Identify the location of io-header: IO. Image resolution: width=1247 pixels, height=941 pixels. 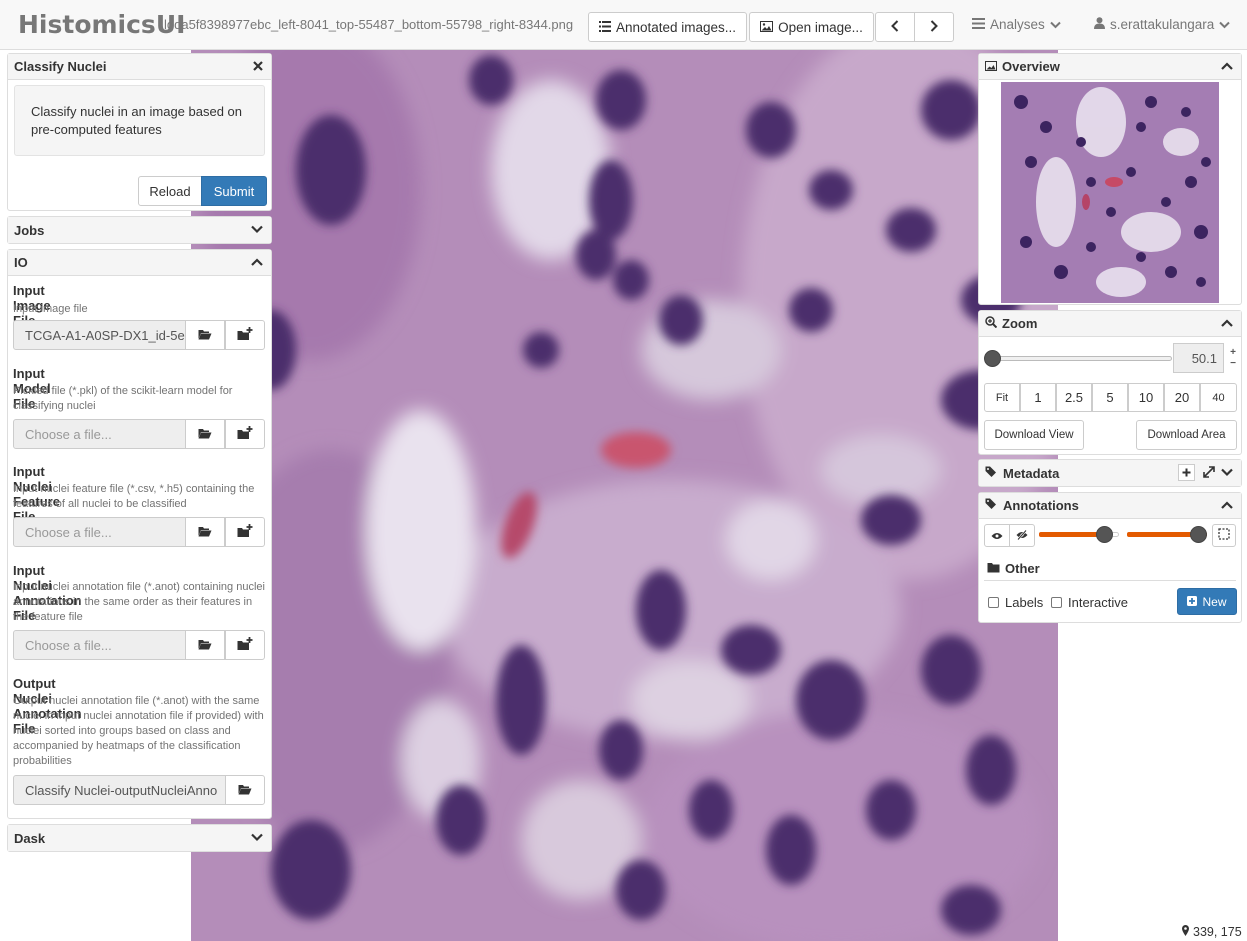
(139, 263).